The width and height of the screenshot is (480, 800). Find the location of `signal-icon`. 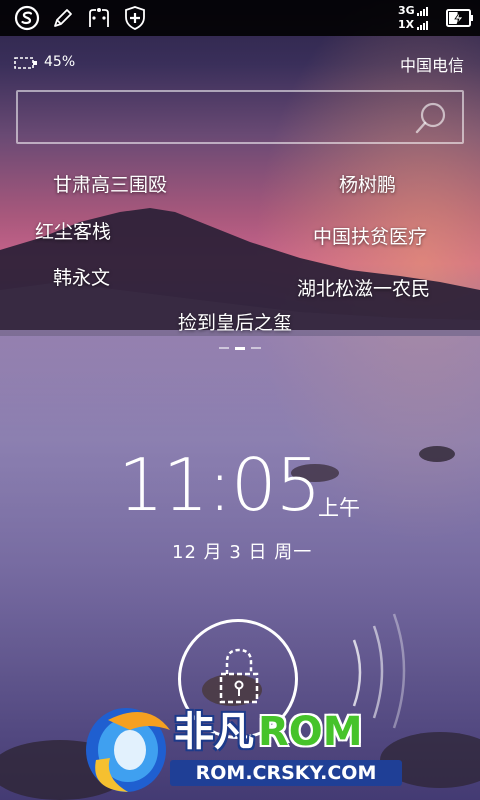

signal-icon is located at coordinates (423, 11).